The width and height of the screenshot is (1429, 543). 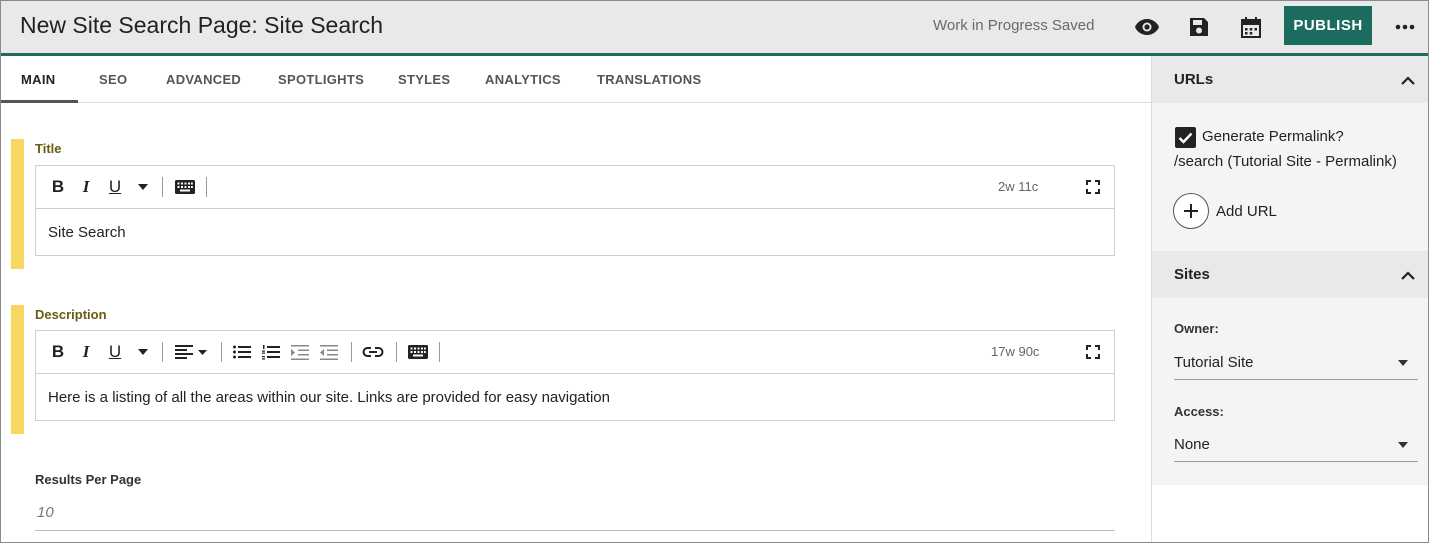 What do you see at coordinates (1015, 351) in the screenshot?
I see `word-char-count: 17w 90c` at bounding box center [1015, 351].